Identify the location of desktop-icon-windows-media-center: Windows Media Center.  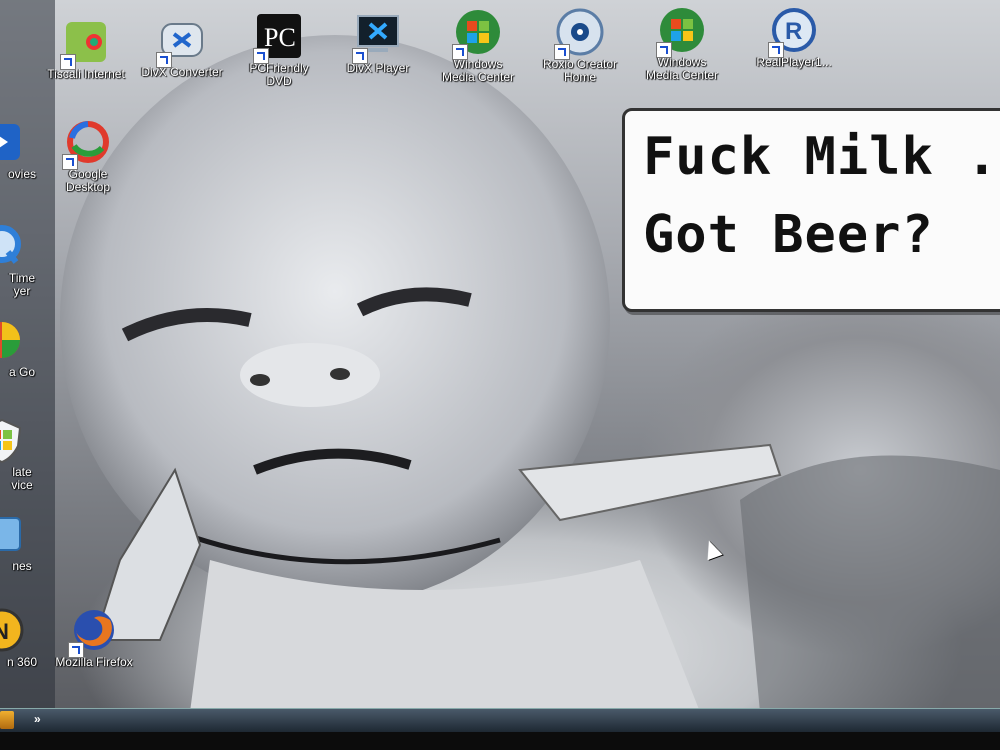
(478, 46).